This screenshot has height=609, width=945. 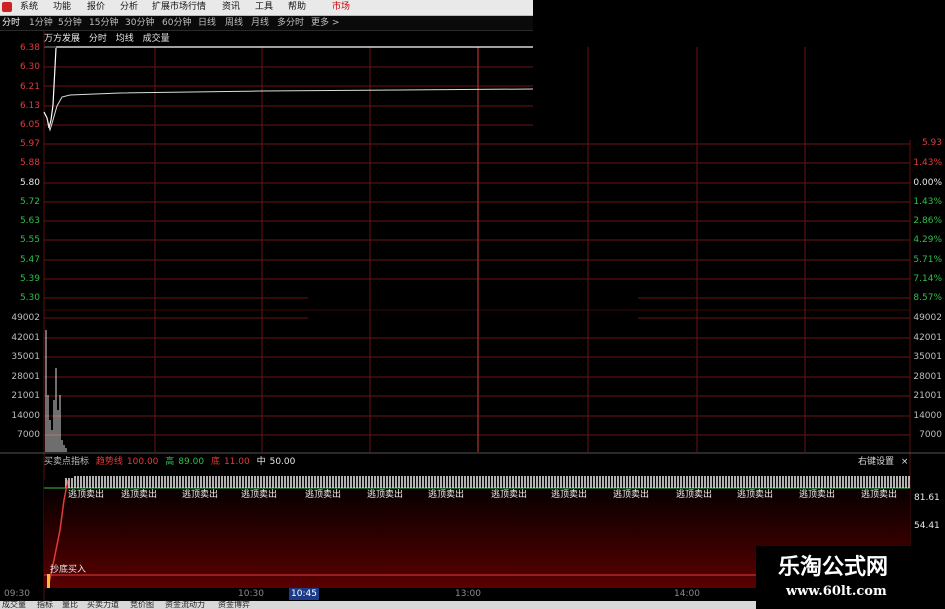 I want to click on time-label: 10:30, so click(x=251, y=594).